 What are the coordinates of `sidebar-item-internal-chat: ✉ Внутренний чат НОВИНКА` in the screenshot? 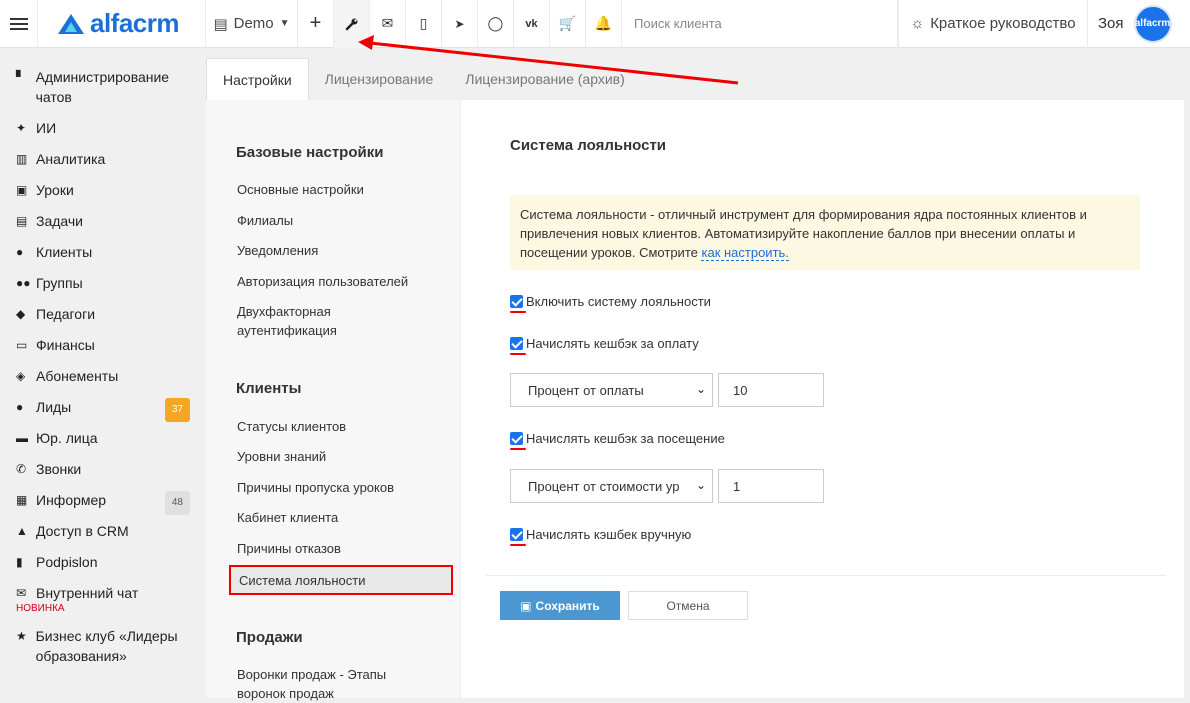 It's located at (103, 599).